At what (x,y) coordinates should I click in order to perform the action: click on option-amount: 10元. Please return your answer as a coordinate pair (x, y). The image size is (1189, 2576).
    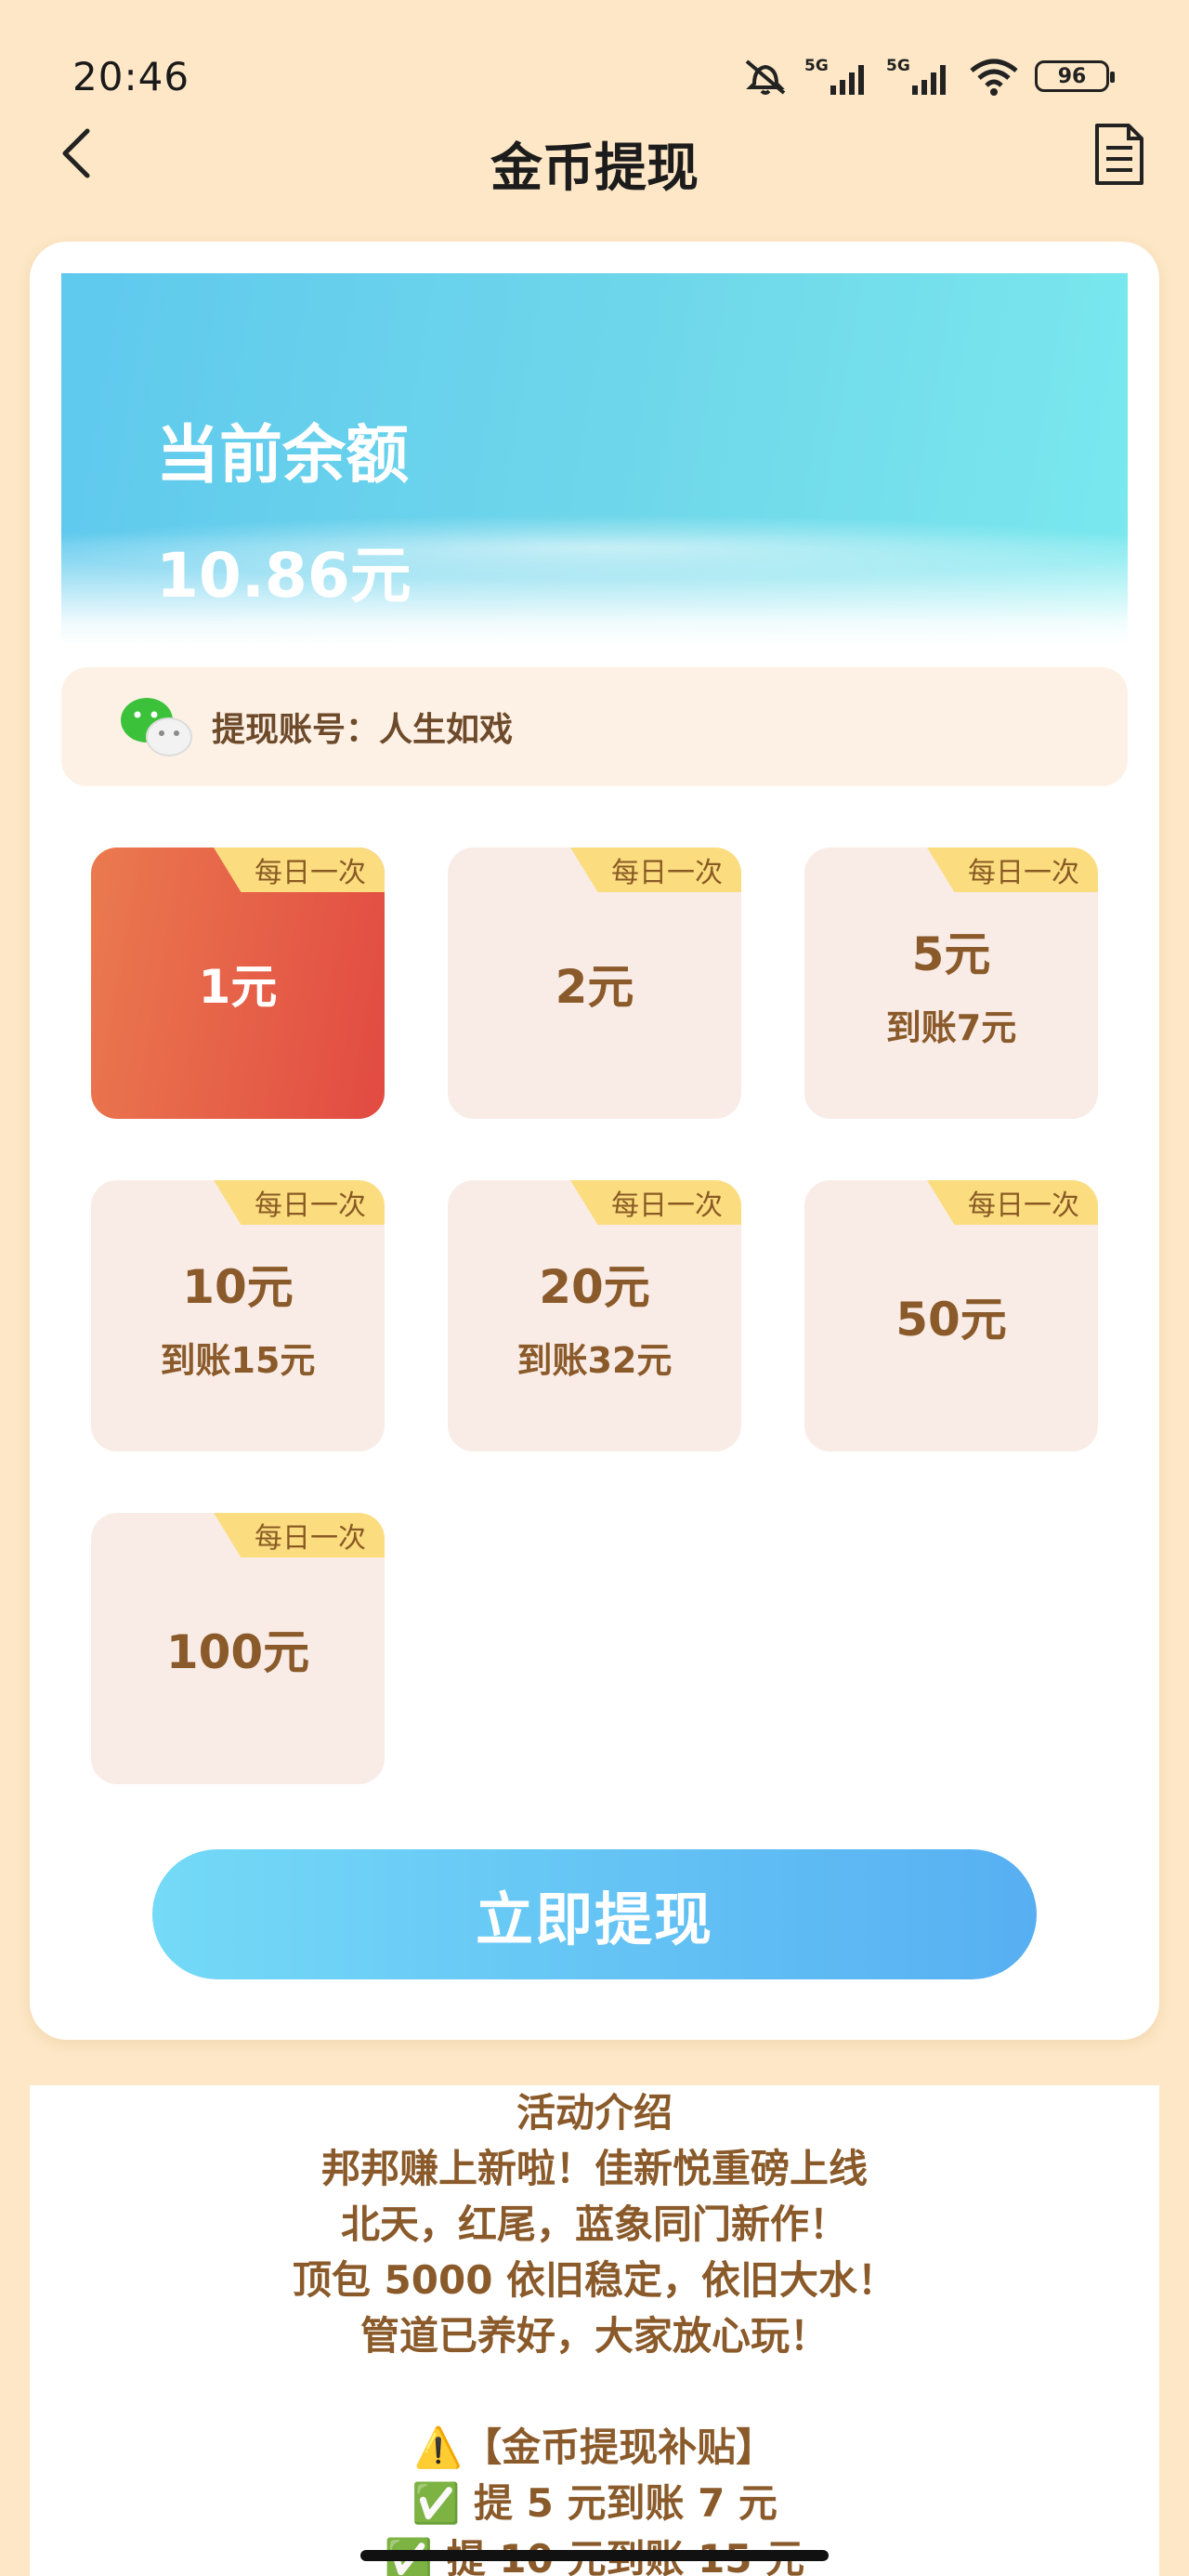
    Looking at the image, I should click on (238, 1286).